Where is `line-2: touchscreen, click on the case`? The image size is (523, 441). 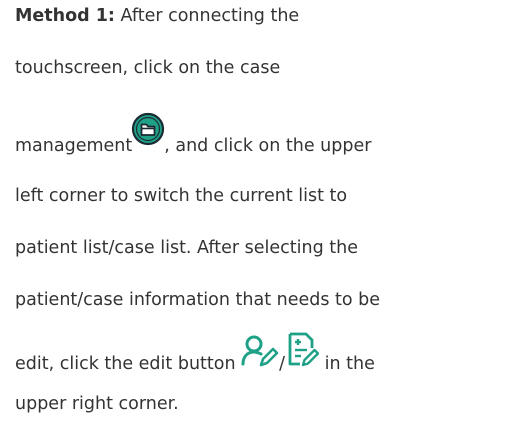
line-2: touchscreen, click on the case is located at coordinates (147, 68).